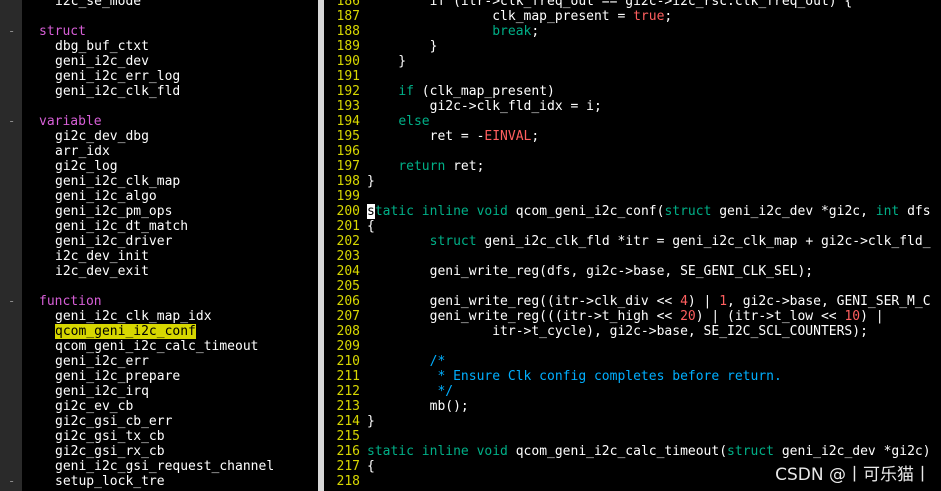  Describe the element at coordinates (465, 166) in the screenshot. I see `code-token: ret;` at that location.